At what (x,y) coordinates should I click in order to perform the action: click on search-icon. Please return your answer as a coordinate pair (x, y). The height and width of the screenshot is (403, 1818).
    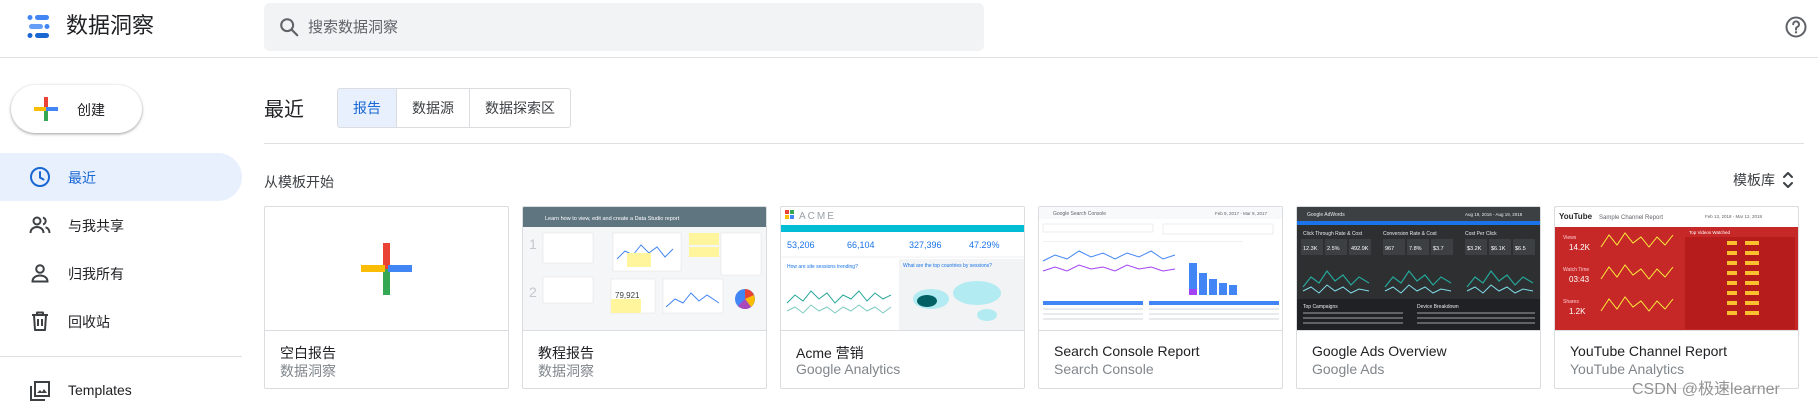
    Looking at the image, I should click on (289, 27).